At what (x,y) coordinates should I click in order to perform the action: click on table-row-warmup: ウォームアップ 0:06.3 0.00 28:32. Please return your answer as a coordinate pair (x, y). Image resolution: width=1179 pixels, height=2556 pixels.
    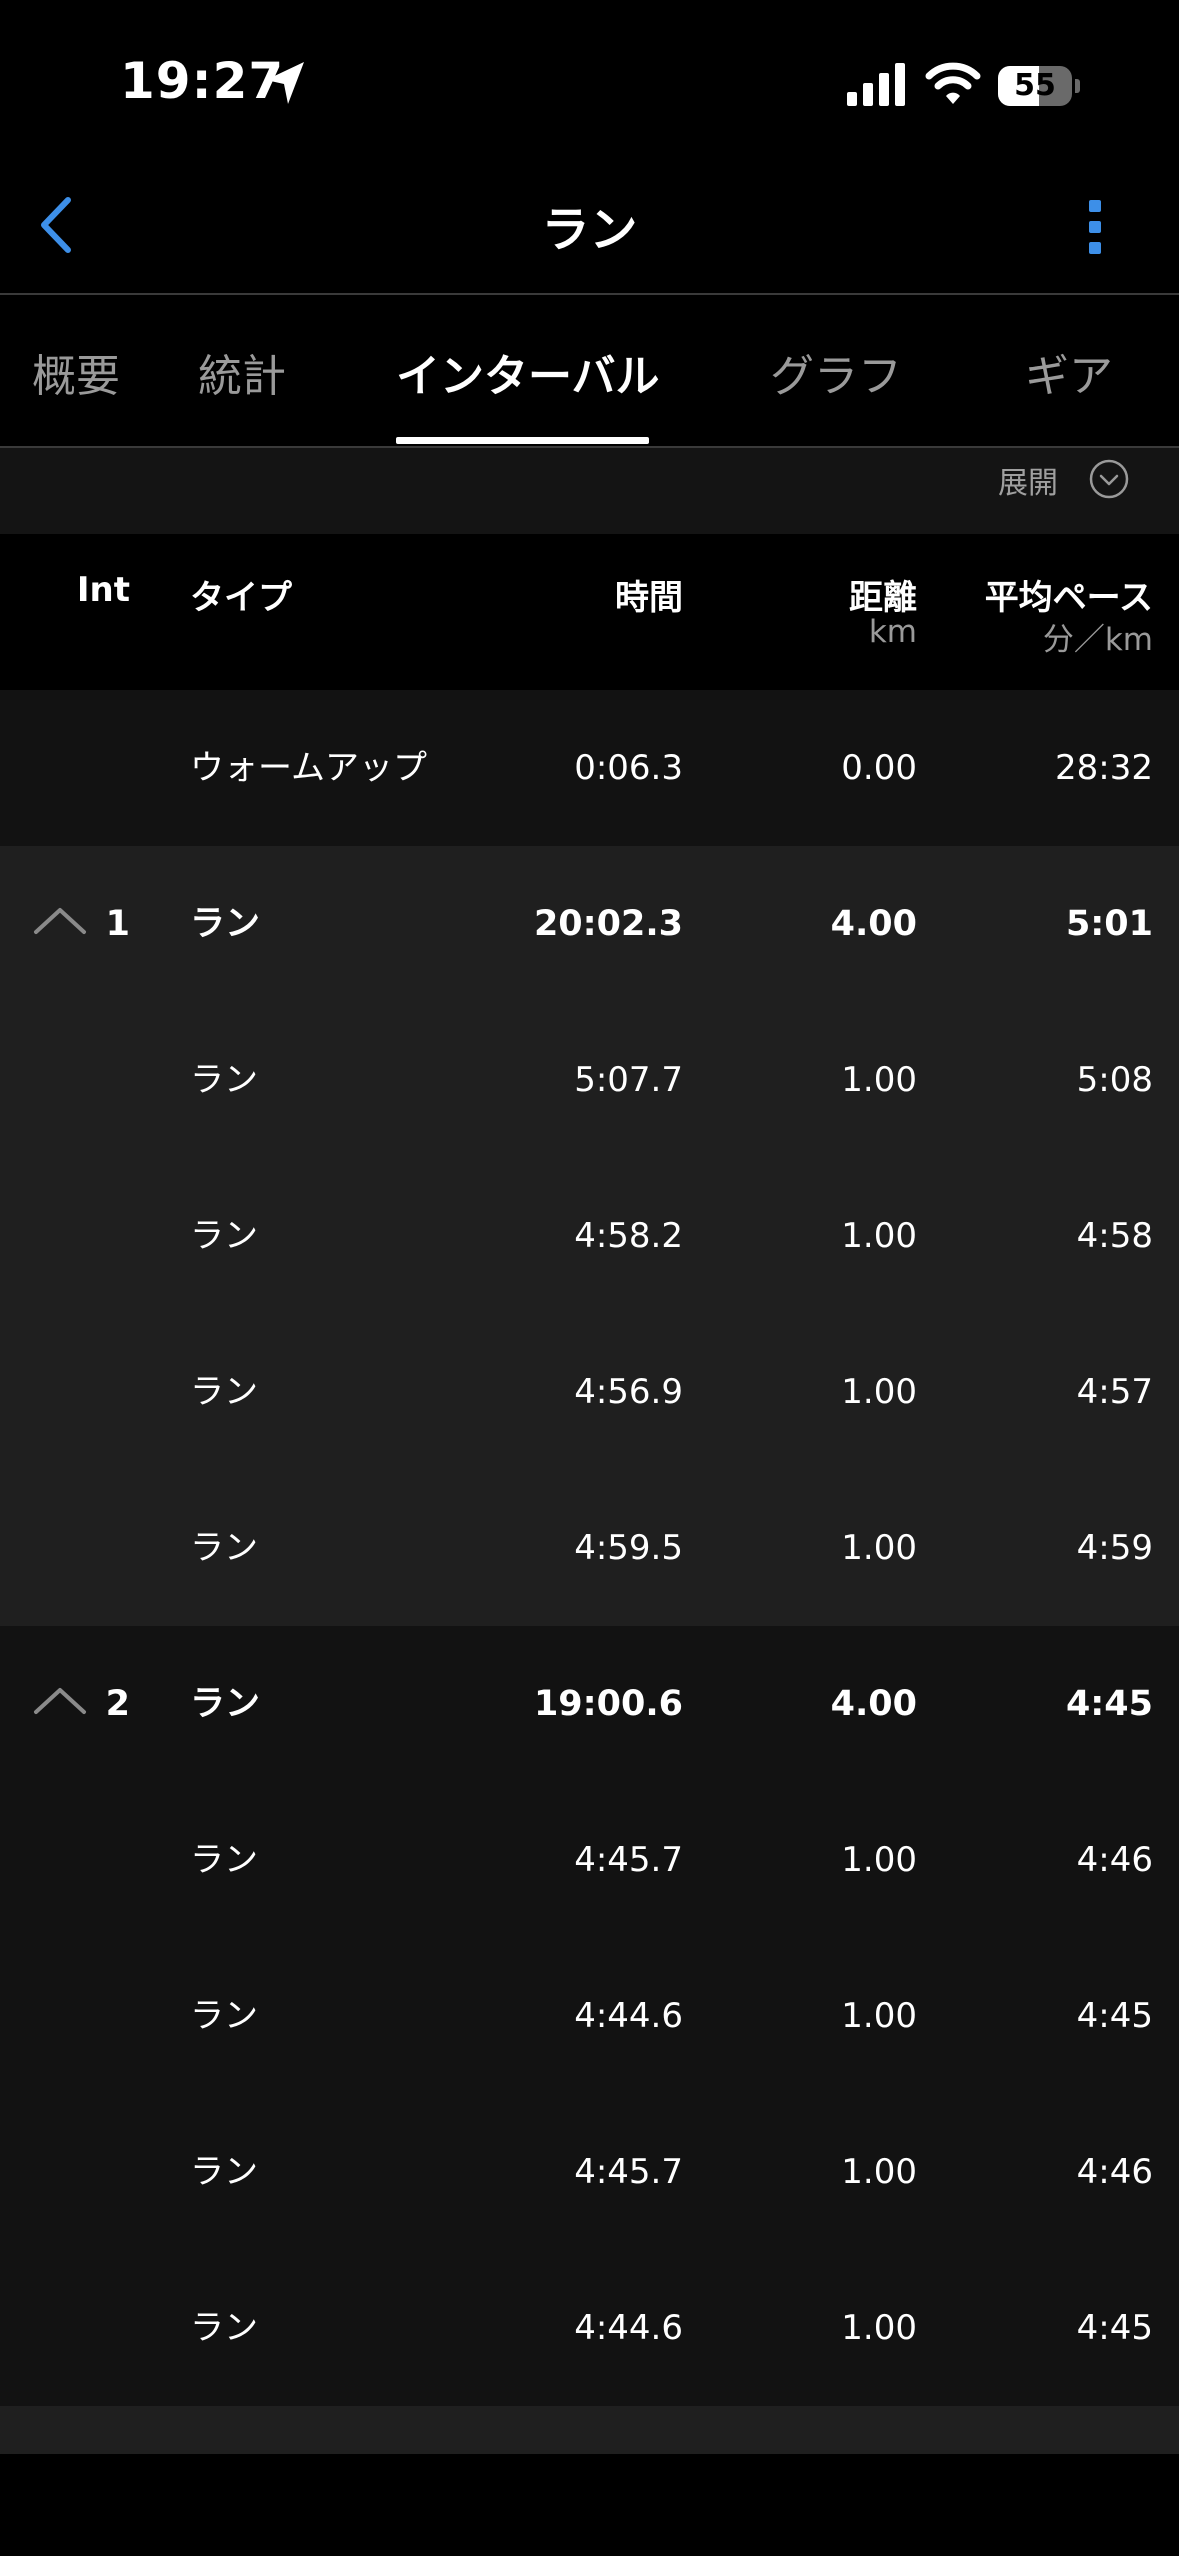
    Looking at the image, I should click on (589, 768).